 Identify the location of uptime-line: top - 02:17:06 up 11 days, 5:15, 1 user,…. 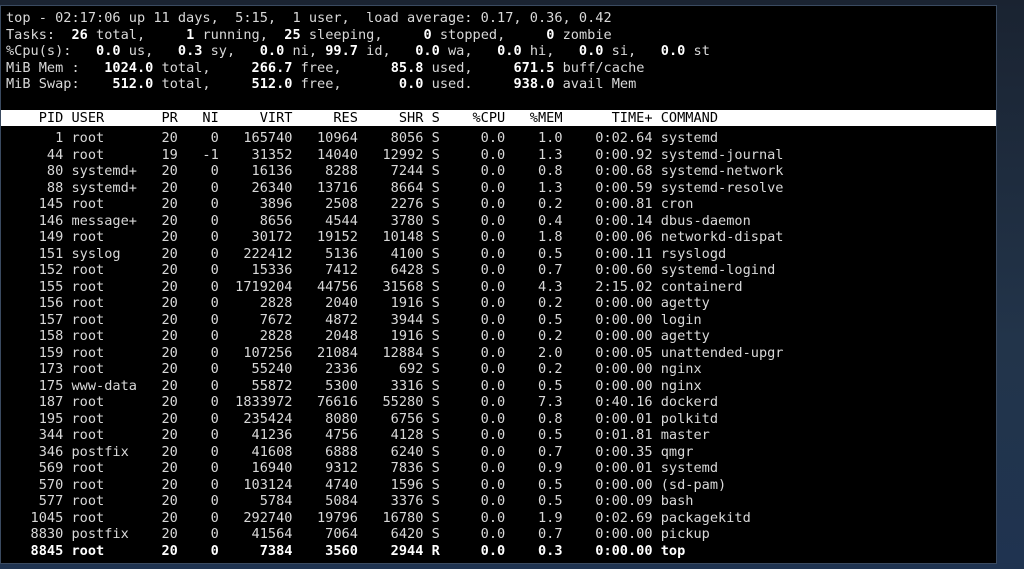
(309, 18).